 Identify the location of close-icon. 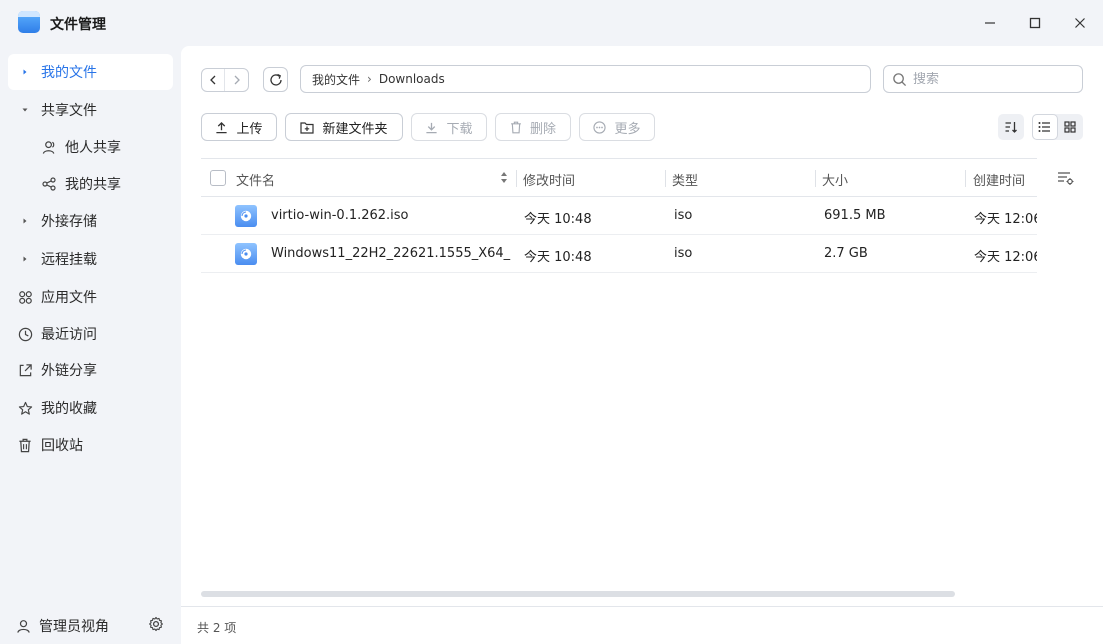
(1080, 23).